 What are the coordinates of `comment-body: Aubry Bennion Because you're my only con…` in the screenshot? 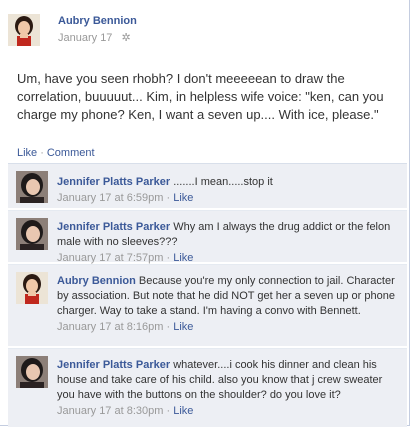 It's located at (230, 304).